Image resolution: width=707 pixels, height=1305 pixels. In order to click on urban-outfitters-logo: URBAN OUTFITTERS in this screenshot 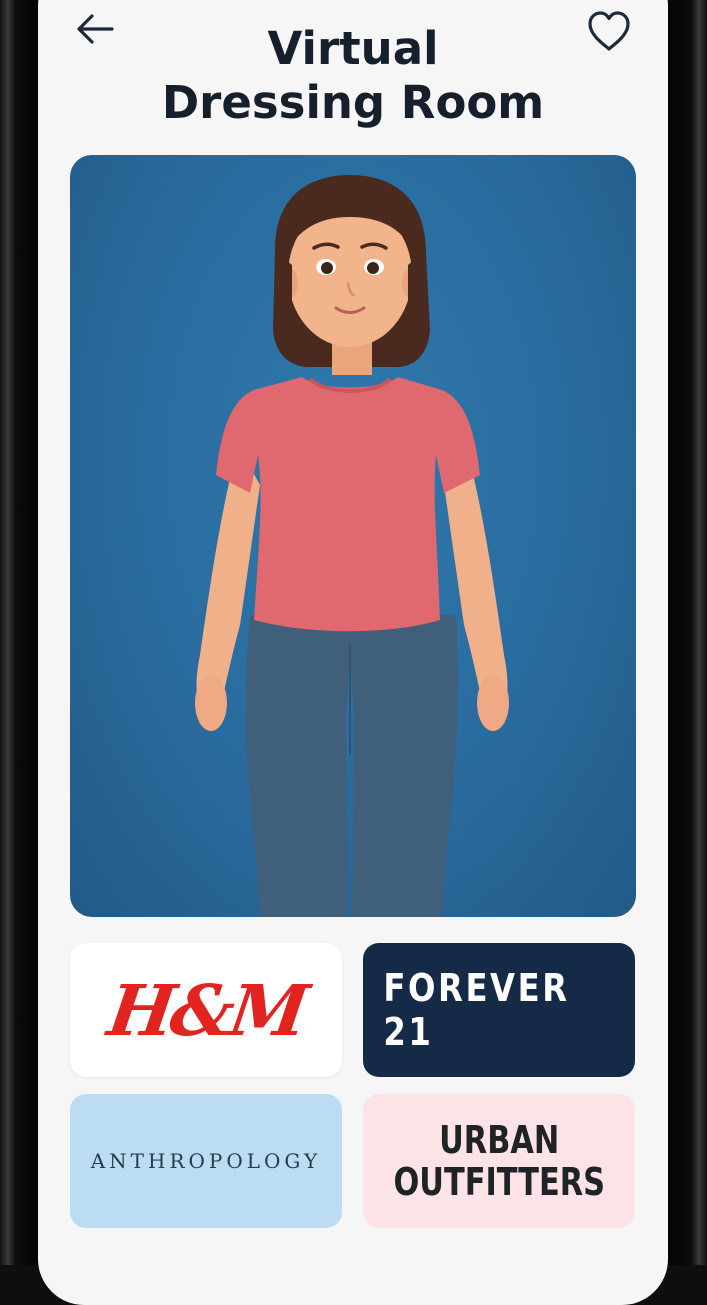, I will do `click(499, 1161)`.